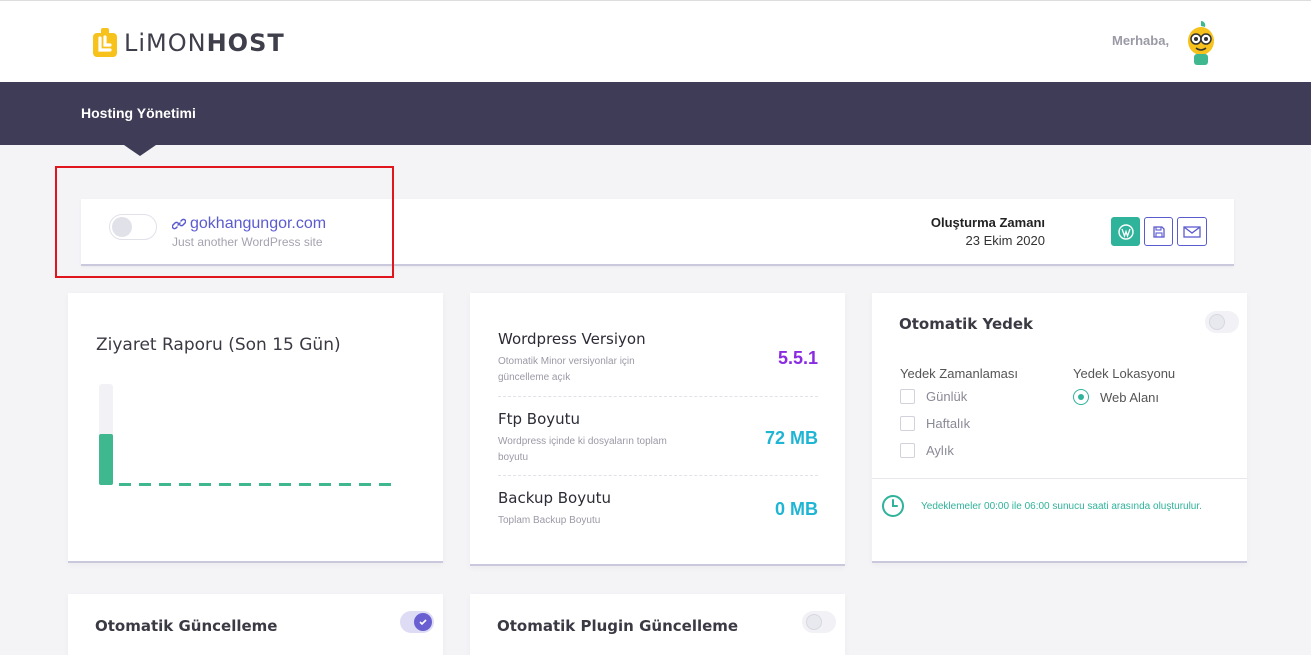 Image resolution: width=1311 pixels, height=655 pixels. Describe the element at coordinates (218, 345) in the screenshot. I see `visit-report-title: Ziyaret Raporu (Son 15 Gün)` at that location.